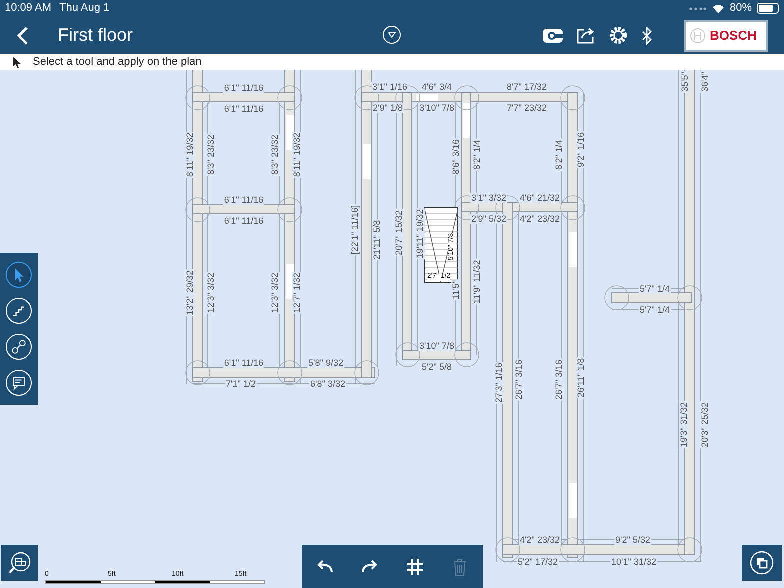 This screenshot has height=588, width=784. I want to click on dimension-label: 8'6" 3/16, so click(456, 157).